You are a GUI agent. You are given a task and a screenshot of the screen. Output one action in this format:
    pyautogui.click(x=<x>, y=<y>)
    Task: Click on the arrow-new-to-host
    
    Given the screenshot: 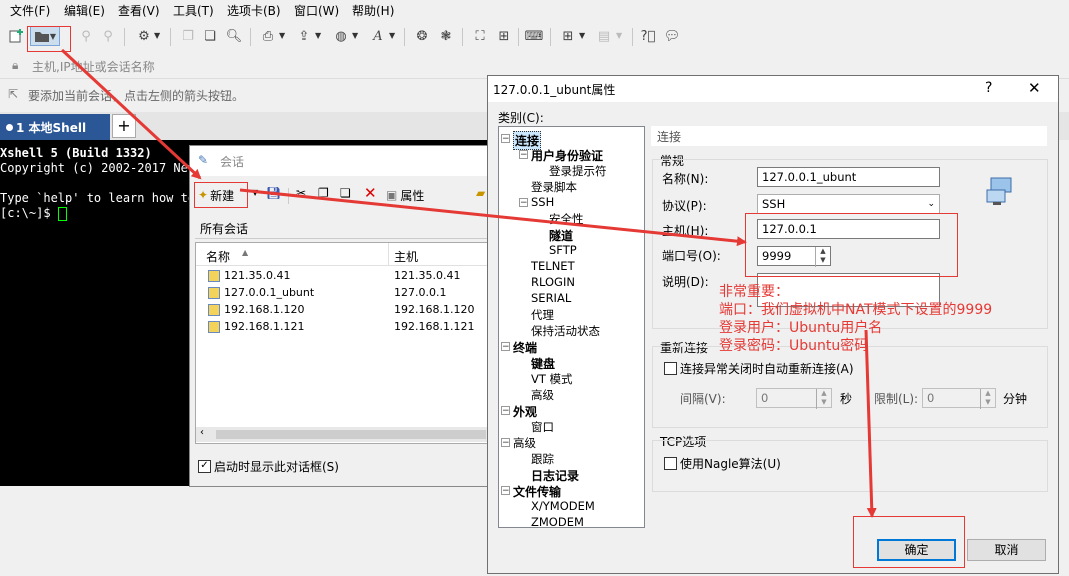 What is the action you would take?
    pyautogui.click(x=493, y=217)
    